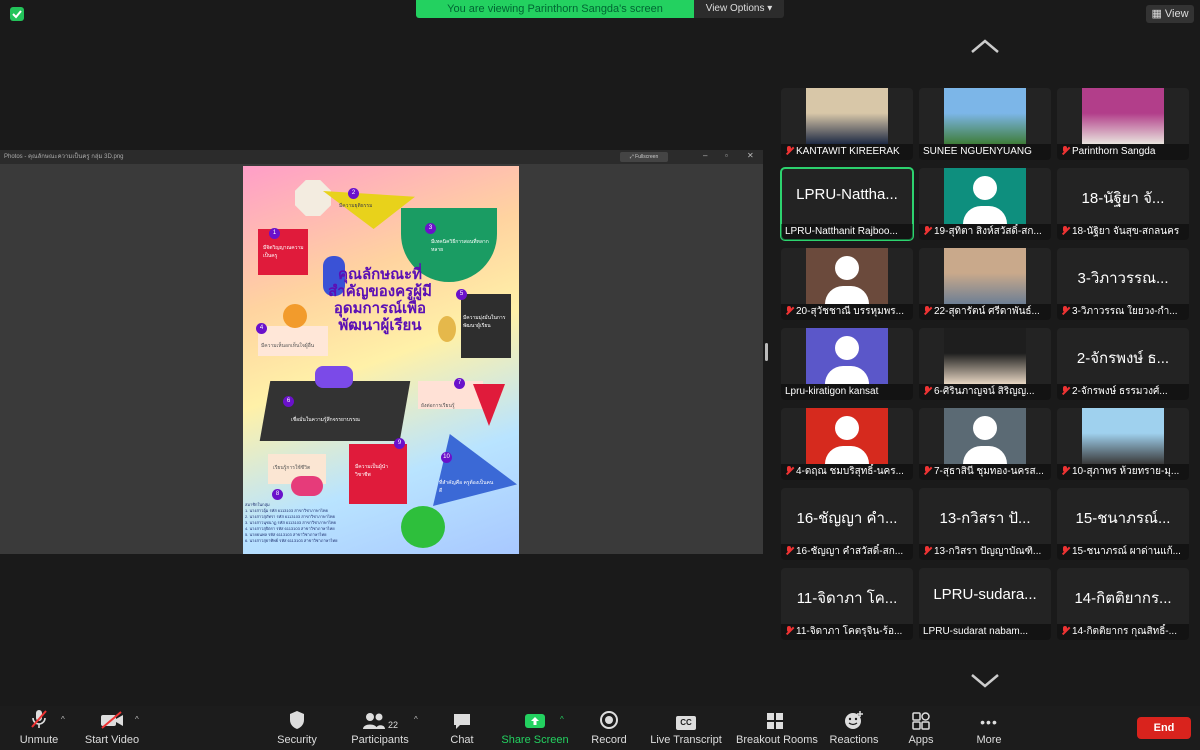 This screenshot has height=750, width=1200. Describe the element at coordinates (735, 8) in the screenshot. I see `view-options-label: View Options` at that location.